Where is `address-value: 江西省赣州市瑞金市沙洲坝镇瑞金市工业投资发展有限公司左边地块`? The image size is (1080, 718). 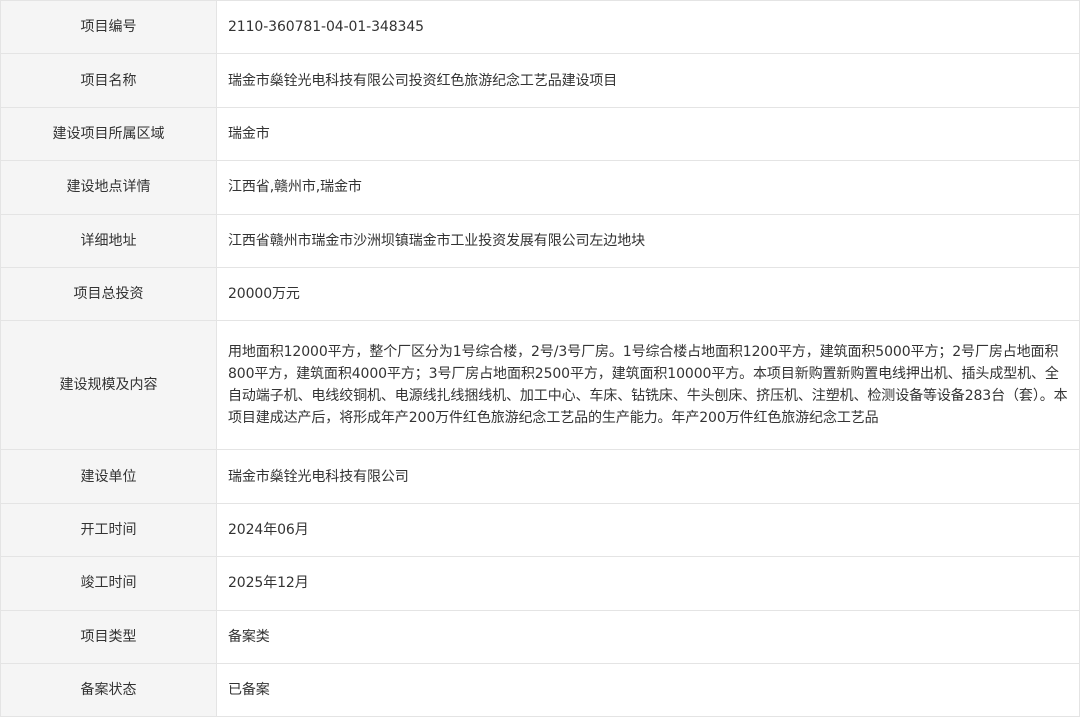 address-value: 江西省赣州市瑞金市沙洲坝镇瑞金市工业投资发展有限公司左边地块 is located at coordinates (648, 240).